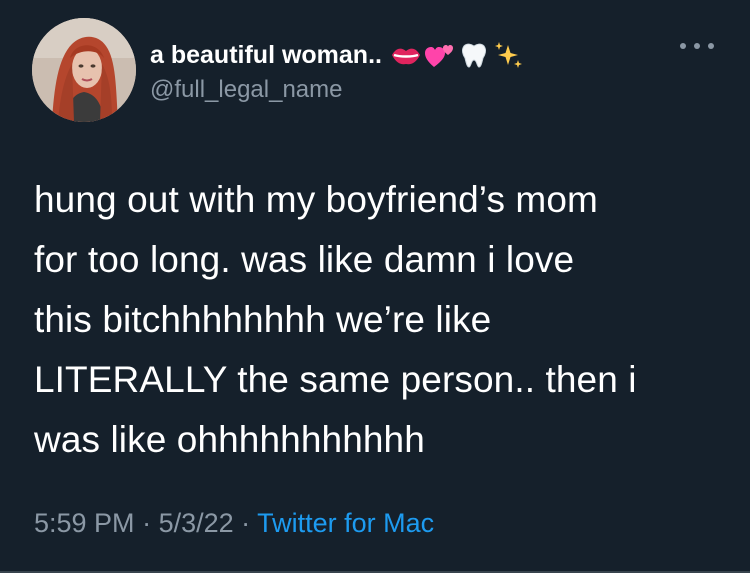 This screenshot has height=573, width=750. I want to click on username-handle: @full_legal_name, so click(246, 90).